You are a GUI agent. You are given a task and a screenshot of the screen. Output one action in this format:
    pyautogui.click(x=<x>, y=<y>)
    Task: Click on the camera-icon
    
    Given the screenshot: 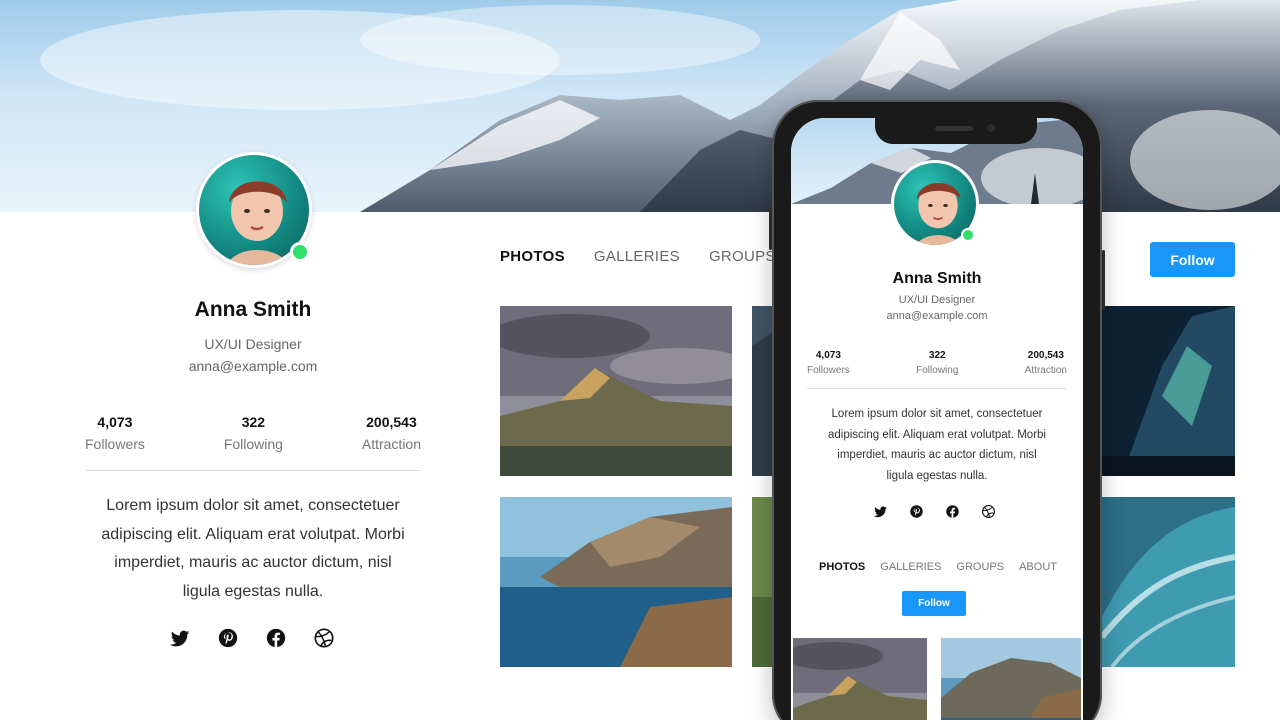 What is the action you would take?
    pyautogui.click(x=991, y=128)
    